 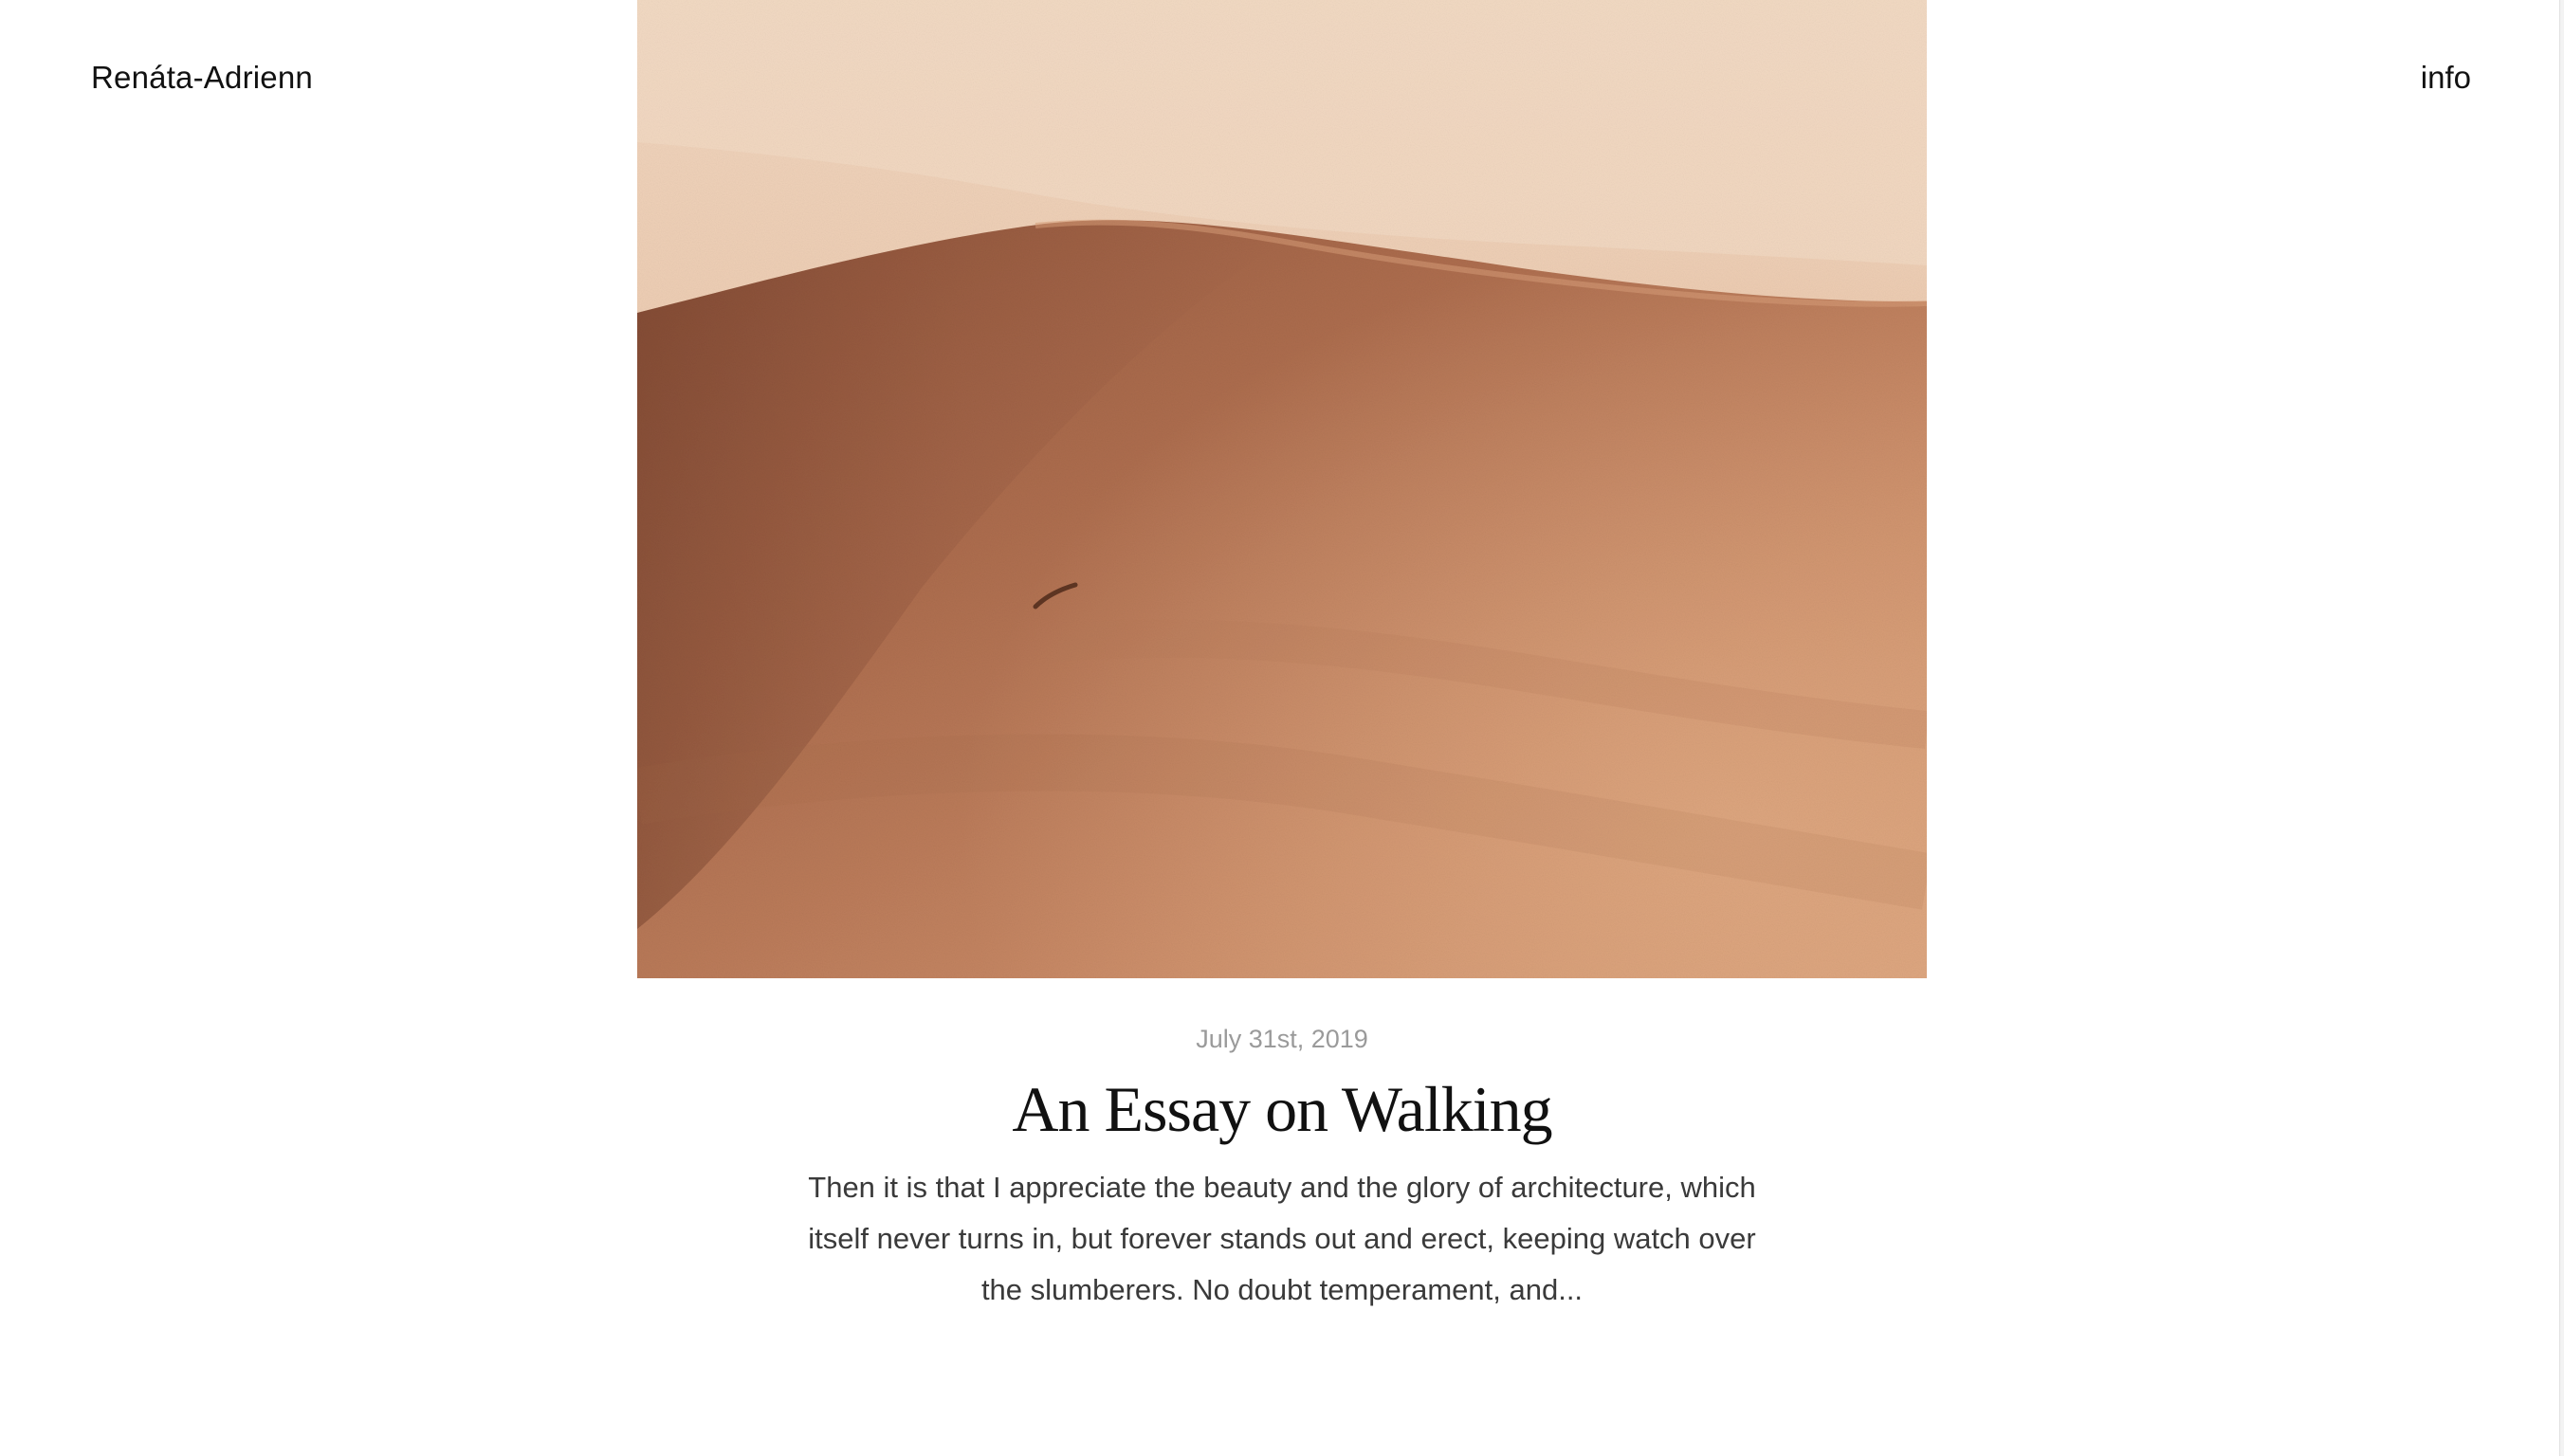 I want to click on post-date: July 31st, 2019, so click(x=1282, y=1039).